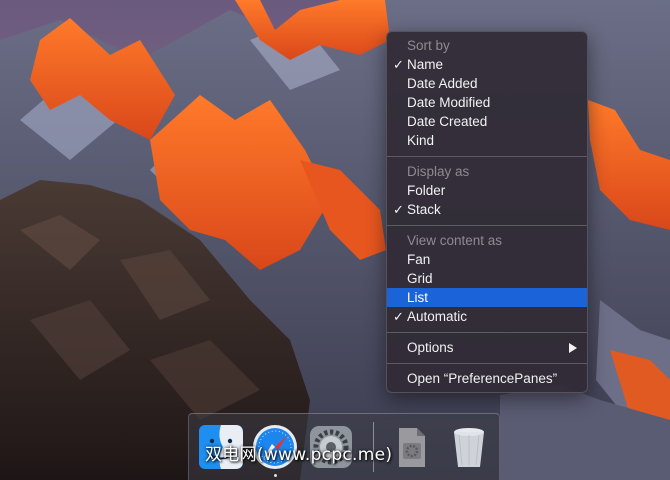 This screenshot has height=480, width=670. I want to click on sort-by-header: Sort by, so click(428, 45).